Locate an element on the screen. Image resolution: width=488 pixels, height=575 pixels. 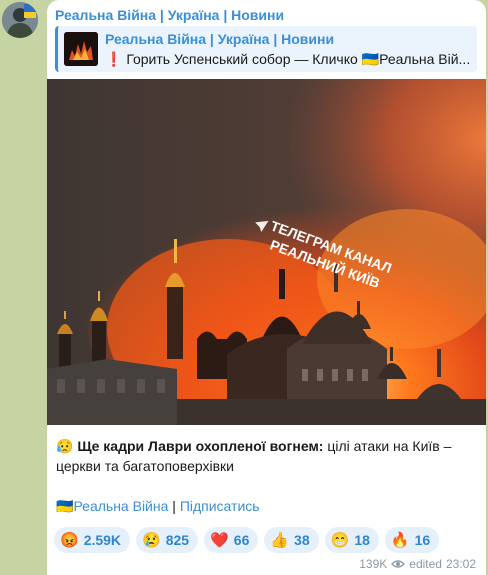
signature: 🇺🇦Реальна Війна | Підписатись is located at coordinates (158, 506).